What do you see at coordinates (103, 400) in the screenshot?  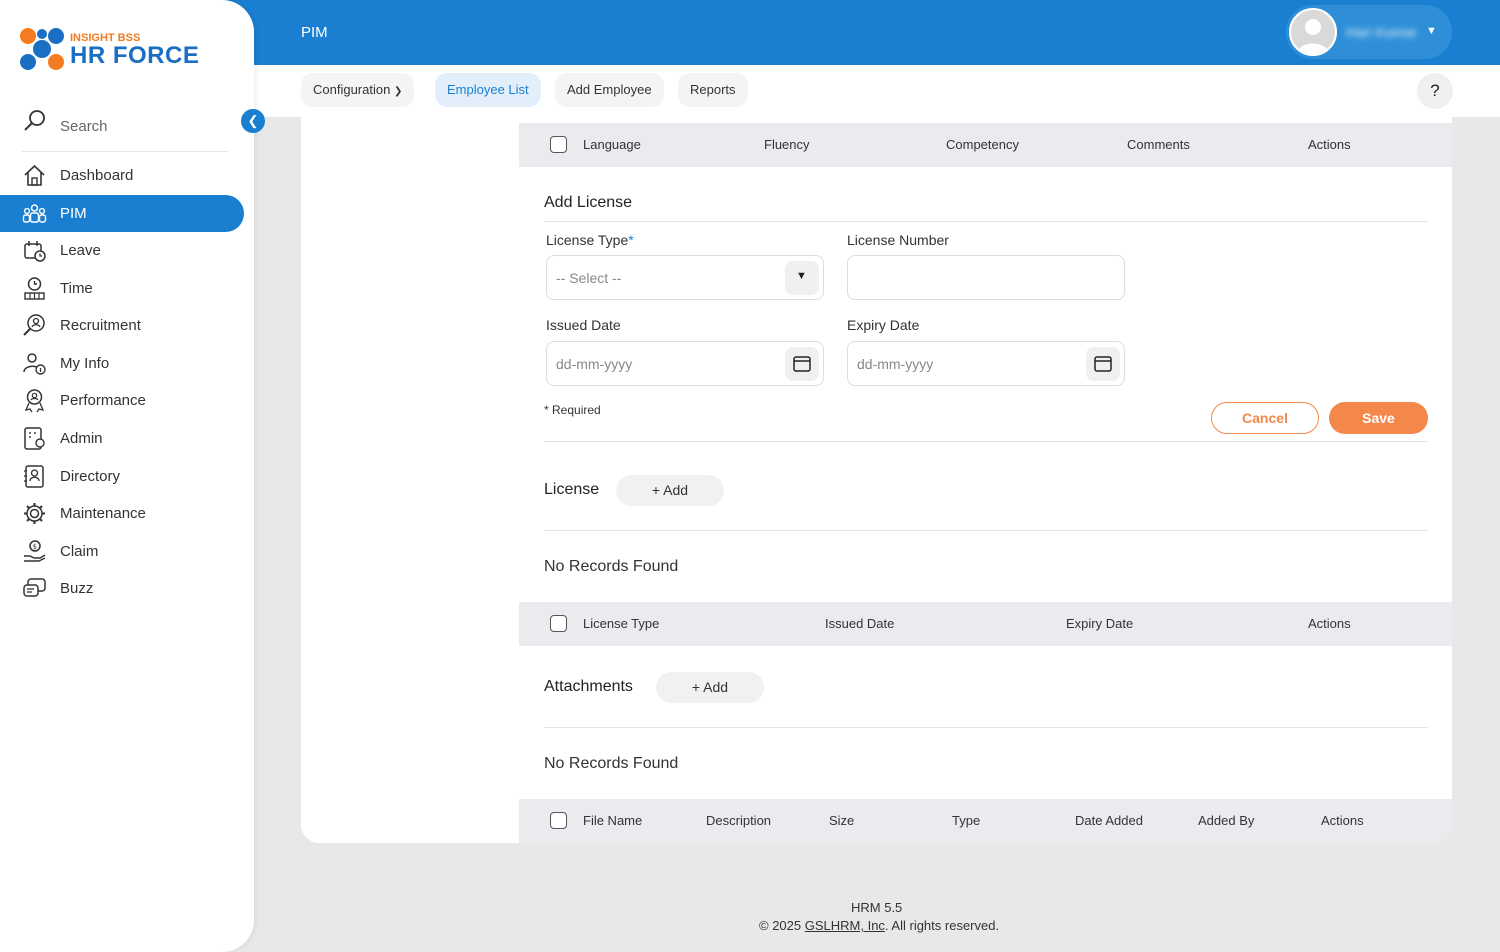 I see `sidebar-item-label: Performance` at bounding box center [103, 400].